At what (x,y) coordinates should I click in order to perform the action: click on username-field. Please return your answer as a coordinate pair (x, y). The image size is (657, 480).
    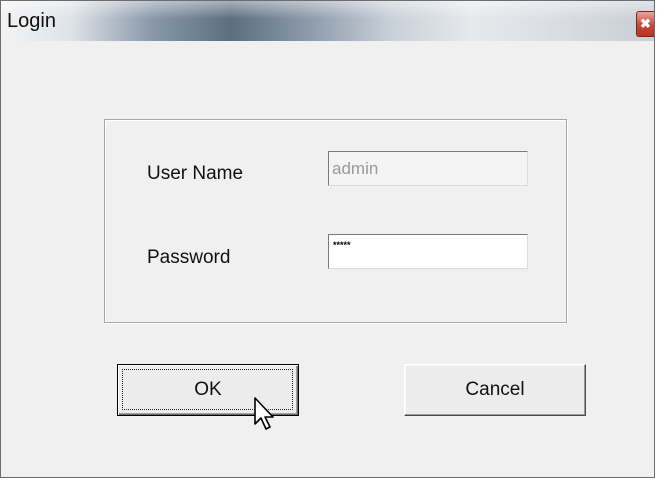
    Looking at the image, I should click on (428, 168).